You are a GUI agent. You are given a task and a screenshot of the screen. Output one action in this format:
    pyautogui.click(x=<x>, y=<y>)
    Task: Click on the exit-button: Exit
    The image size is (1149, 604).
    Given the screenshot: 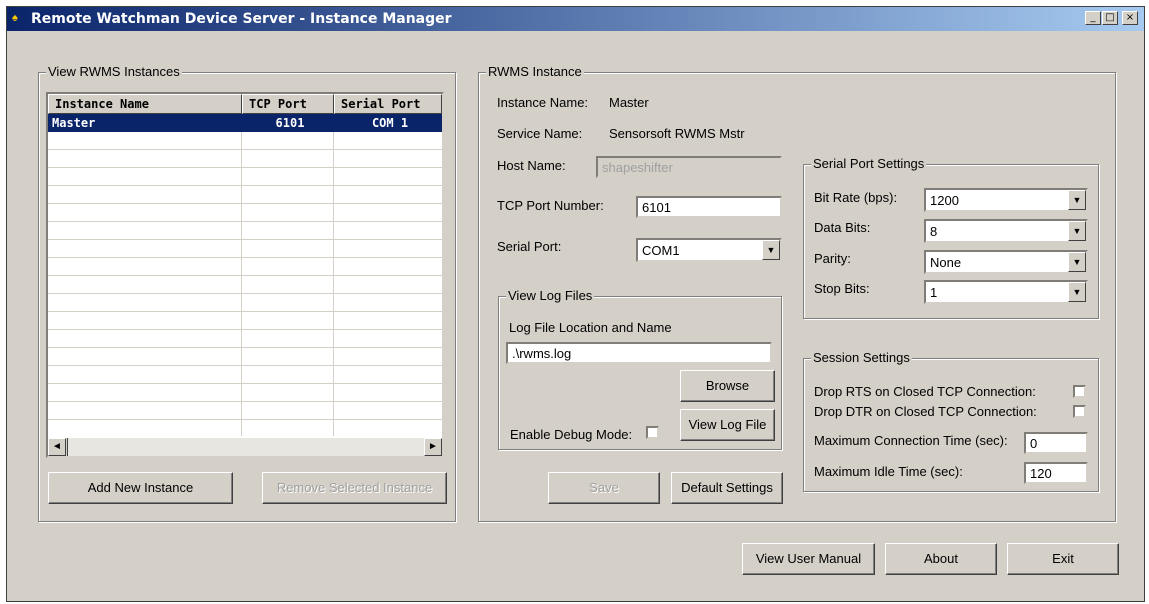 What is the action you would take?
    pyautogui.click(x=1063, y=559)
    